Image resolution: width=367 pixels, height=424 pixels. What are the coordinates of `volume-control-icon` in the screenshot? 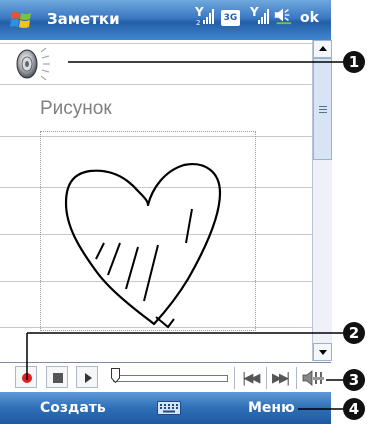 It's located at (313, 378).